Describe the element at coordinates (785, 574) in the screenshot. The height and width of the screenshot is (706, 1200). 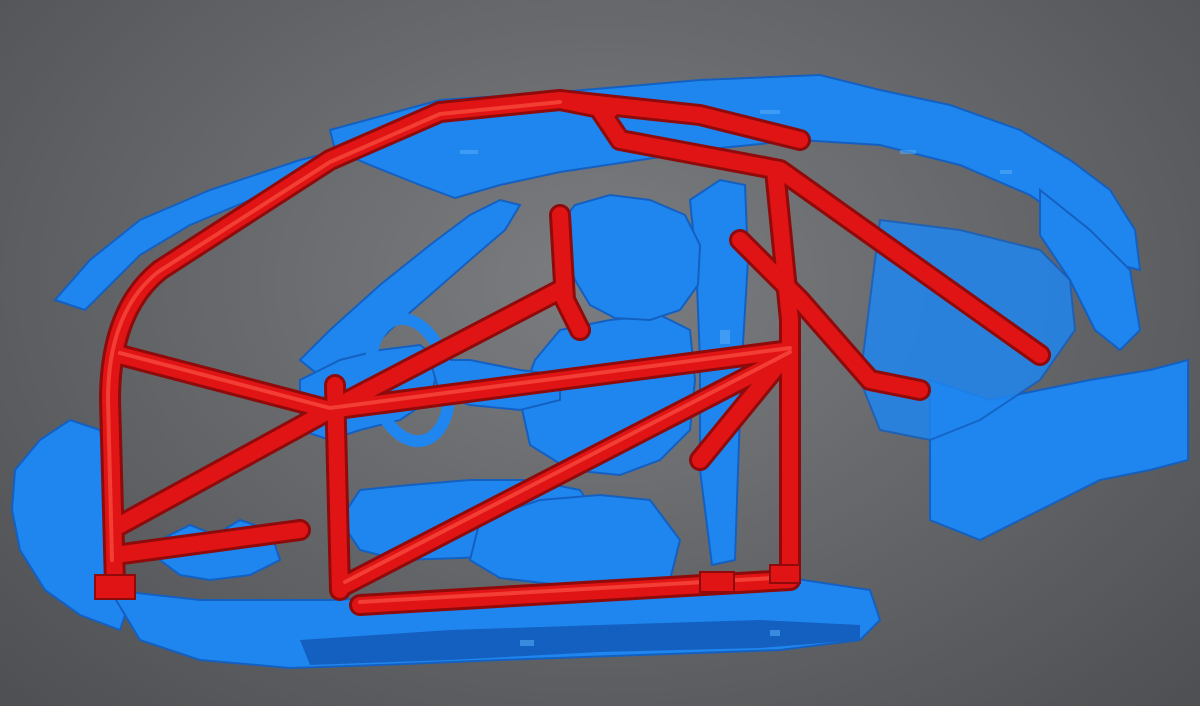
I see `cage-base-plate-b2` at that location.